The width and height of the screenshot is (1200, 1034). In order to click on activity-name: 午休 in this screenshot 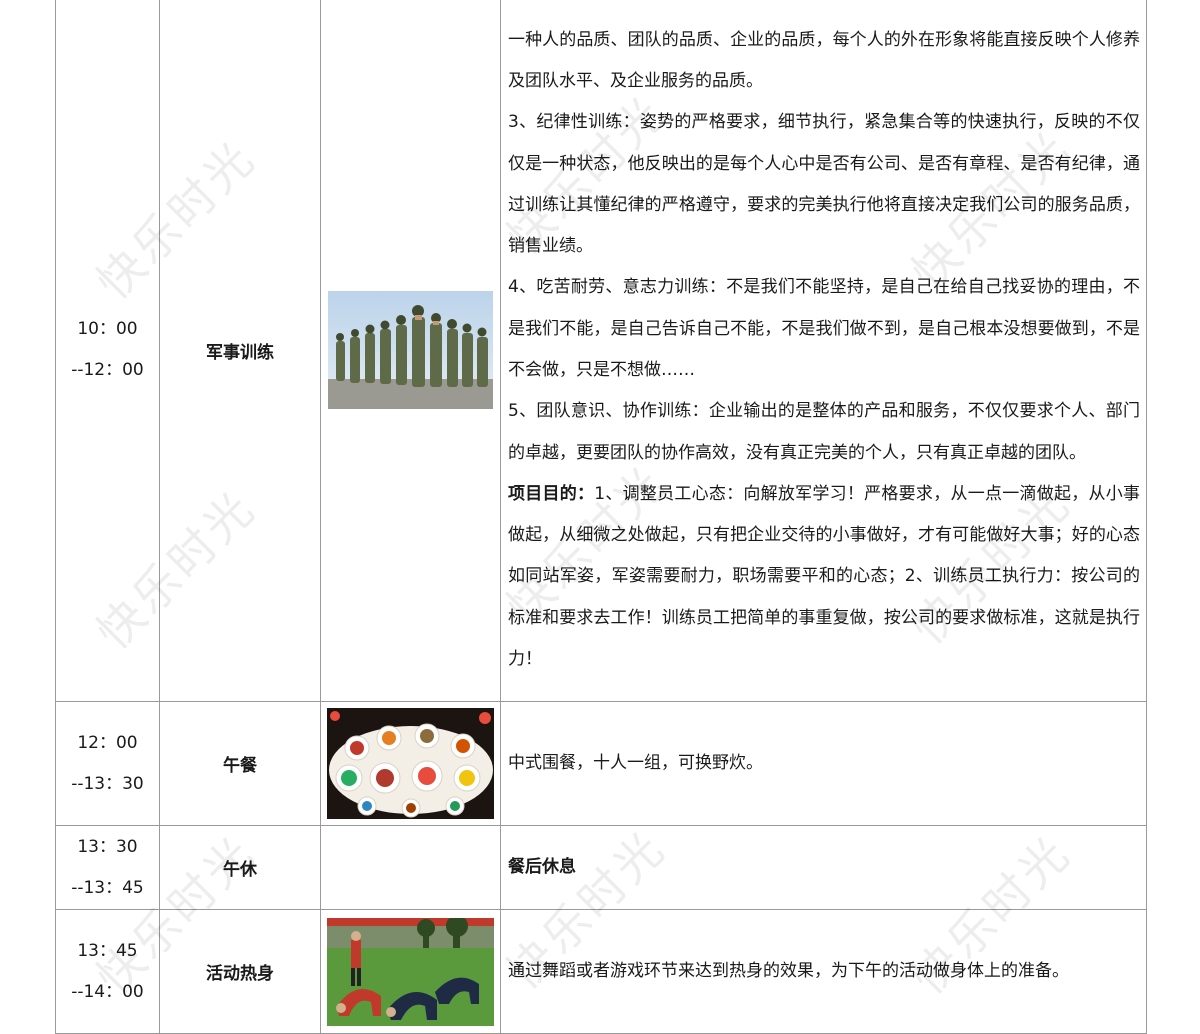, I will do `click(240, 867)`.